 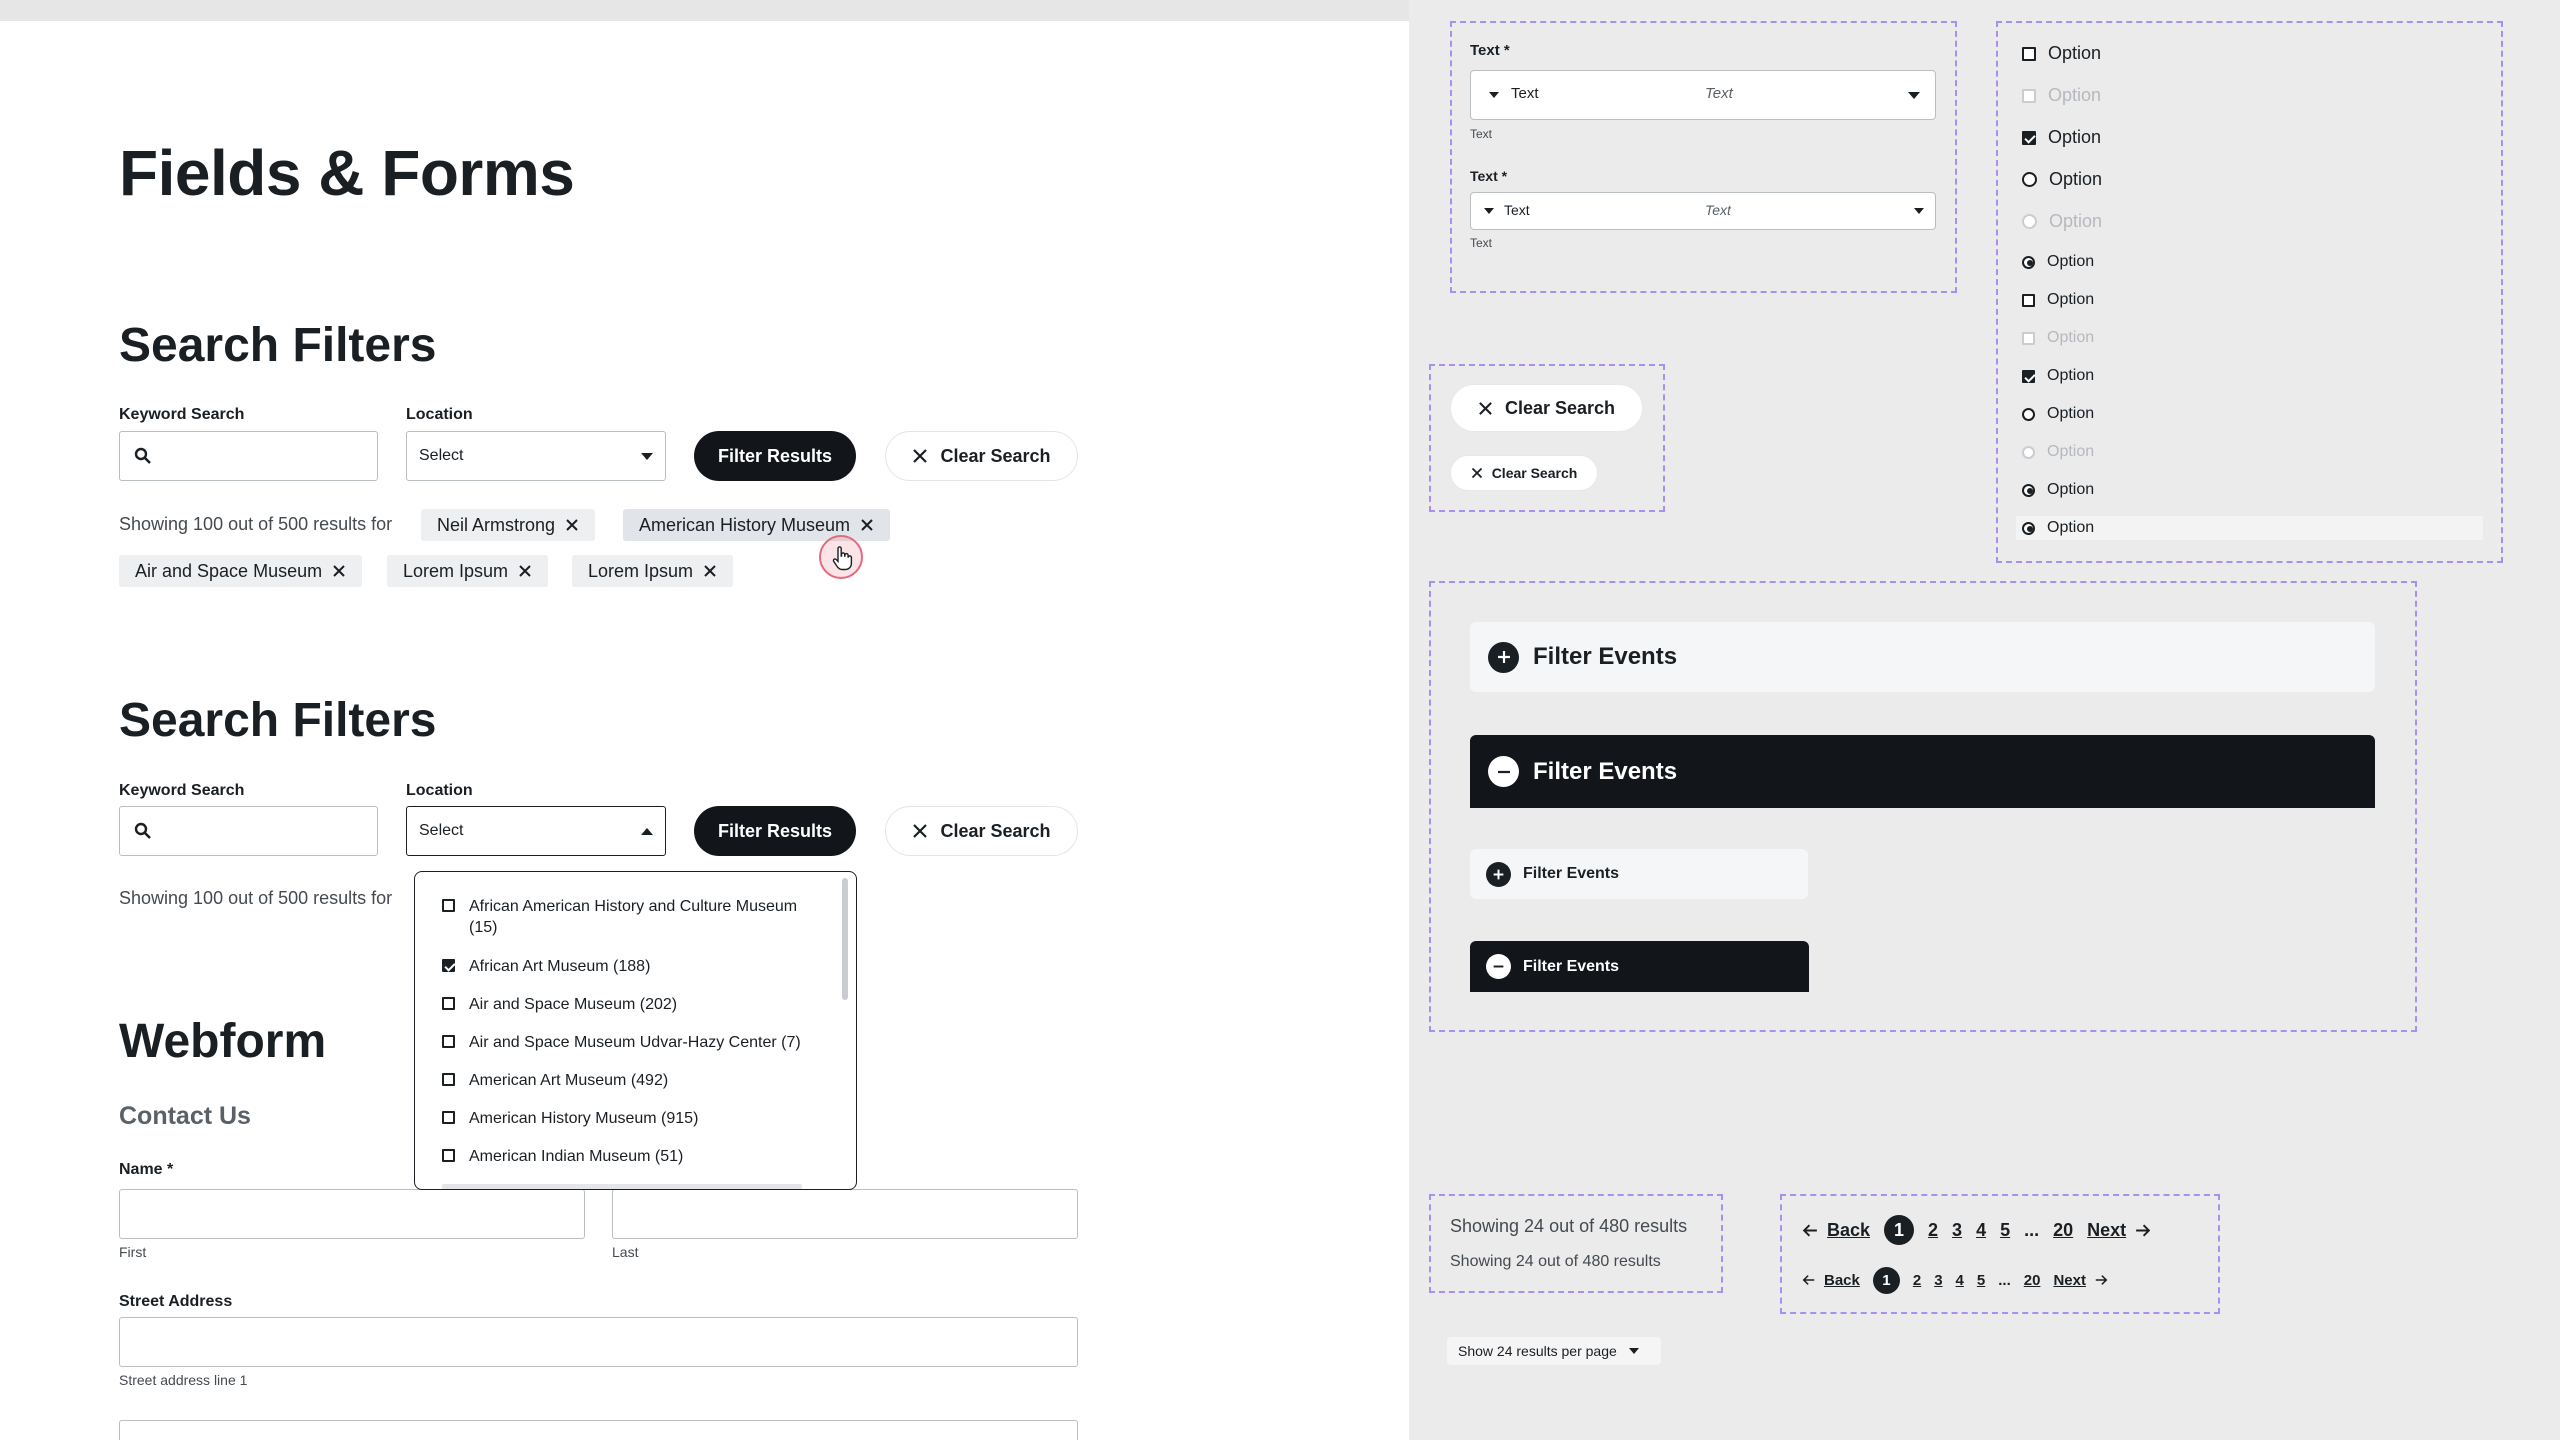 I want to click on location-select: Select, so click(x=536, y=456).